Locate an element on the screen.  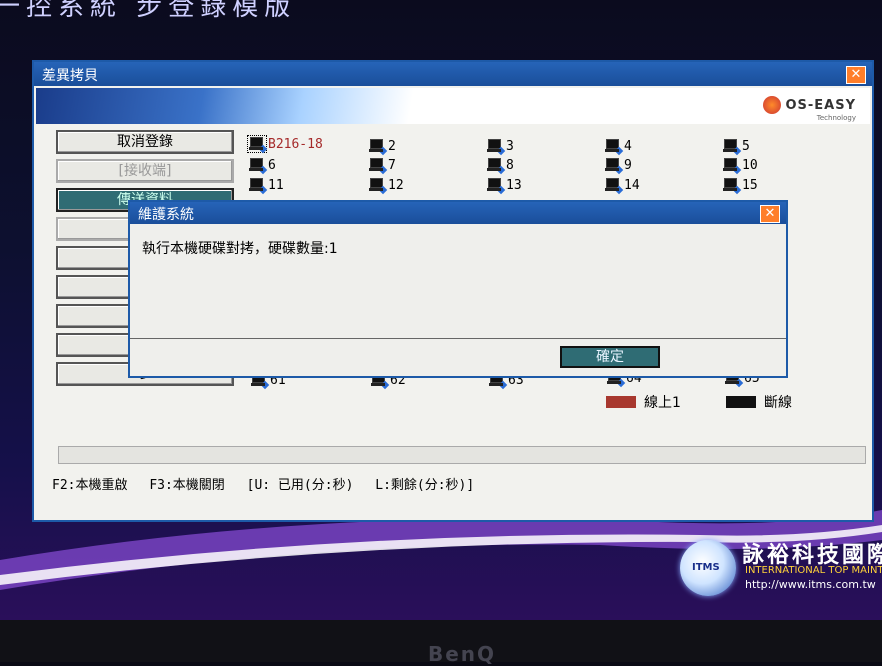
screen-top-title: 一控系統 步登錄模版 is located at coordinates (148, 11).